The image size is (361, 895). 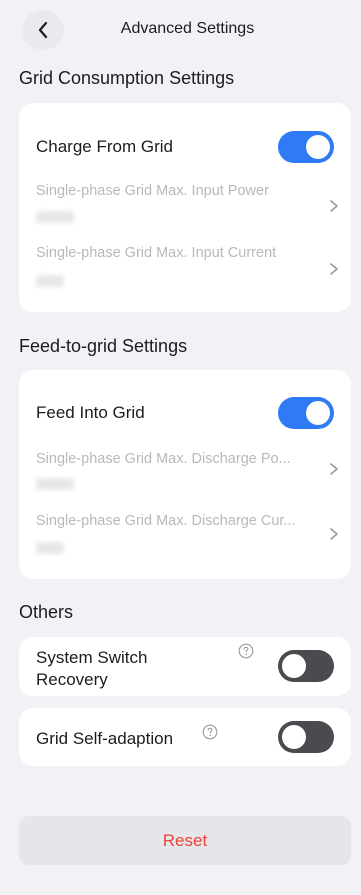 I want to click on grid-self-adaption-label: Grid Self-adaption, so click(x=105, y=738).